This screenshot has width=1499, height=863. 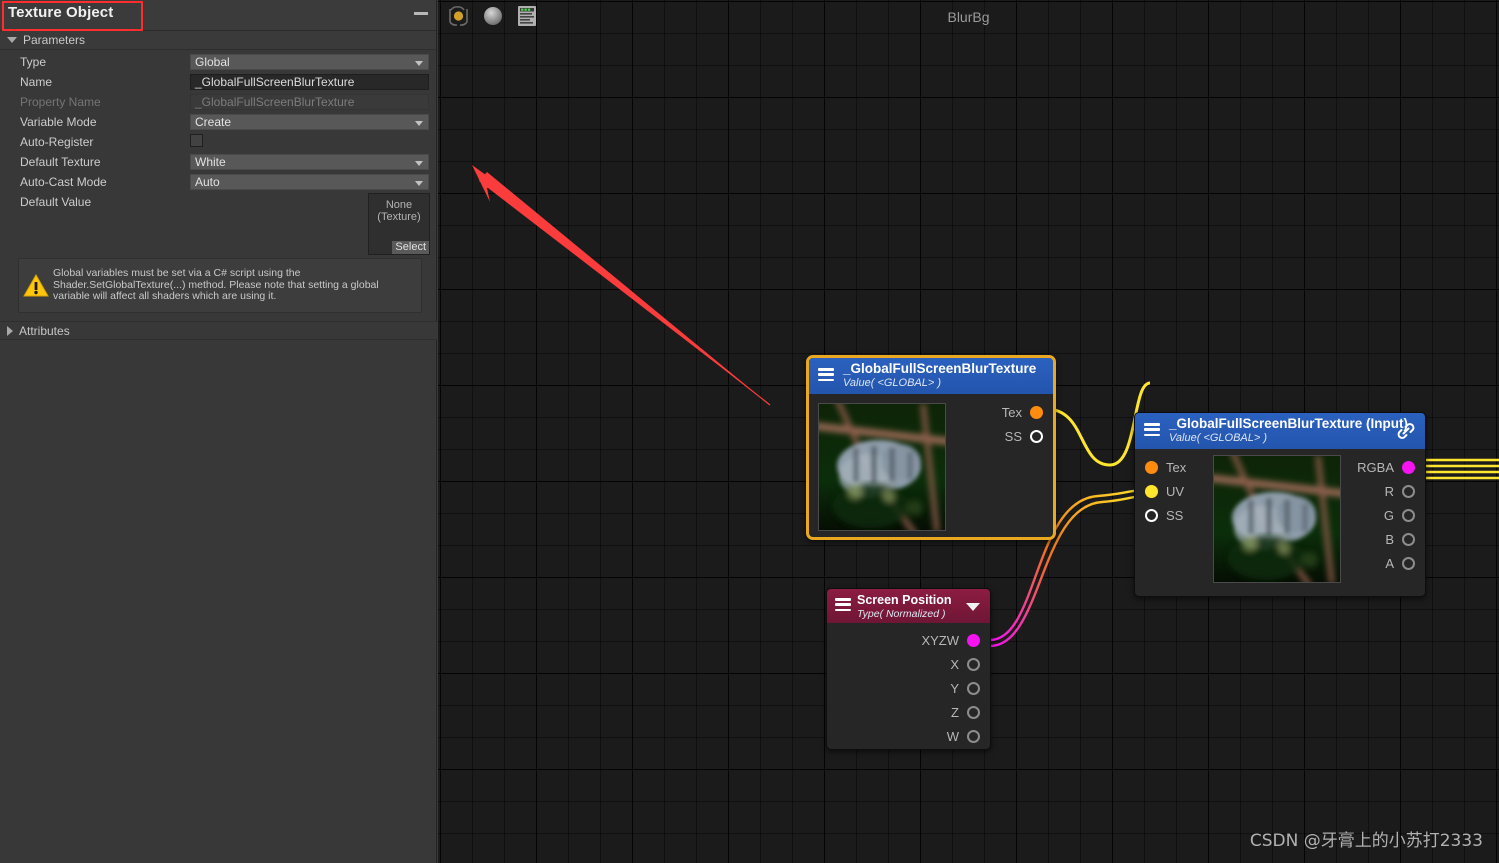 What do you see at coordinates (54, 40) in the screenshot?
I see `parameters-foldout-label: Parameters` at bounding box center [54, 40].